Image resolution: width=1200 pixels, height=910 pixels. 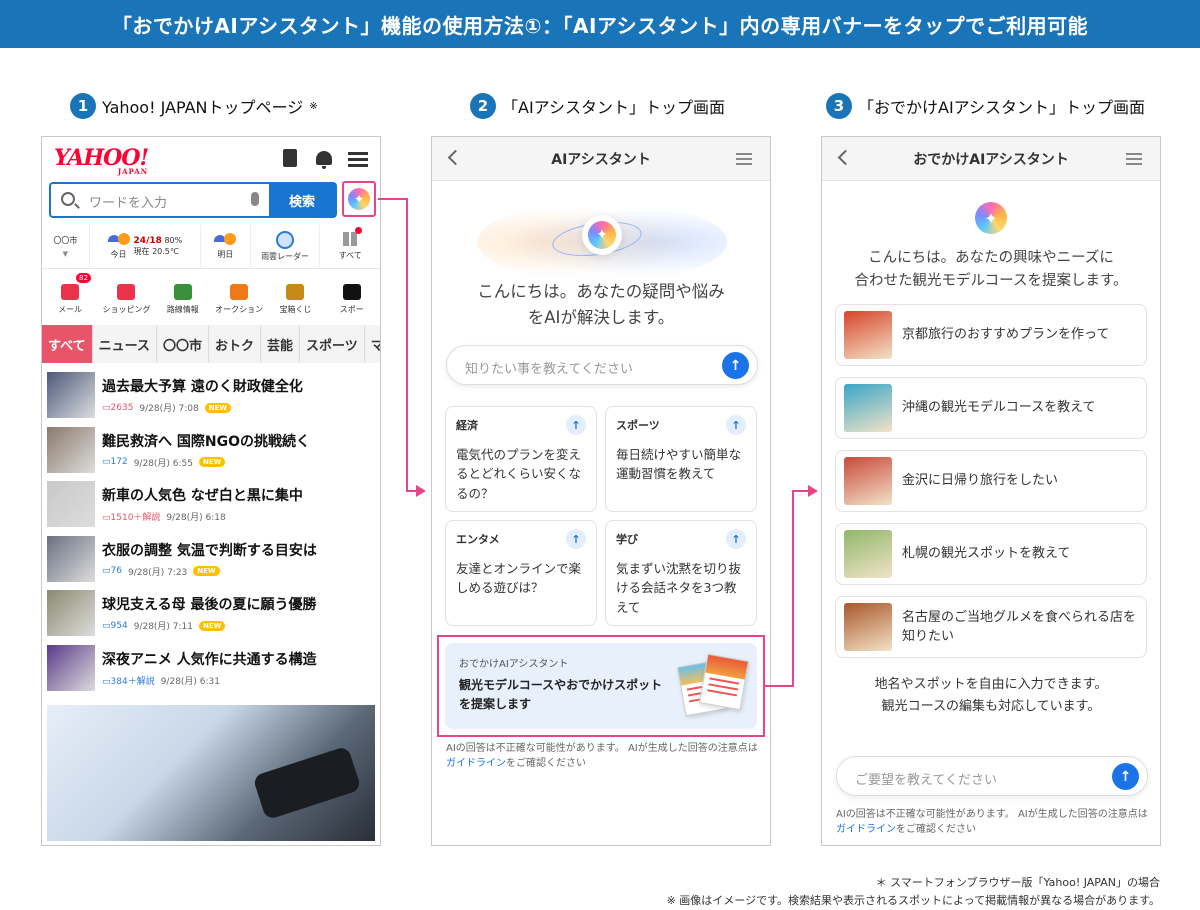 I want to click on arrow-head, so click(x=421, y=491).